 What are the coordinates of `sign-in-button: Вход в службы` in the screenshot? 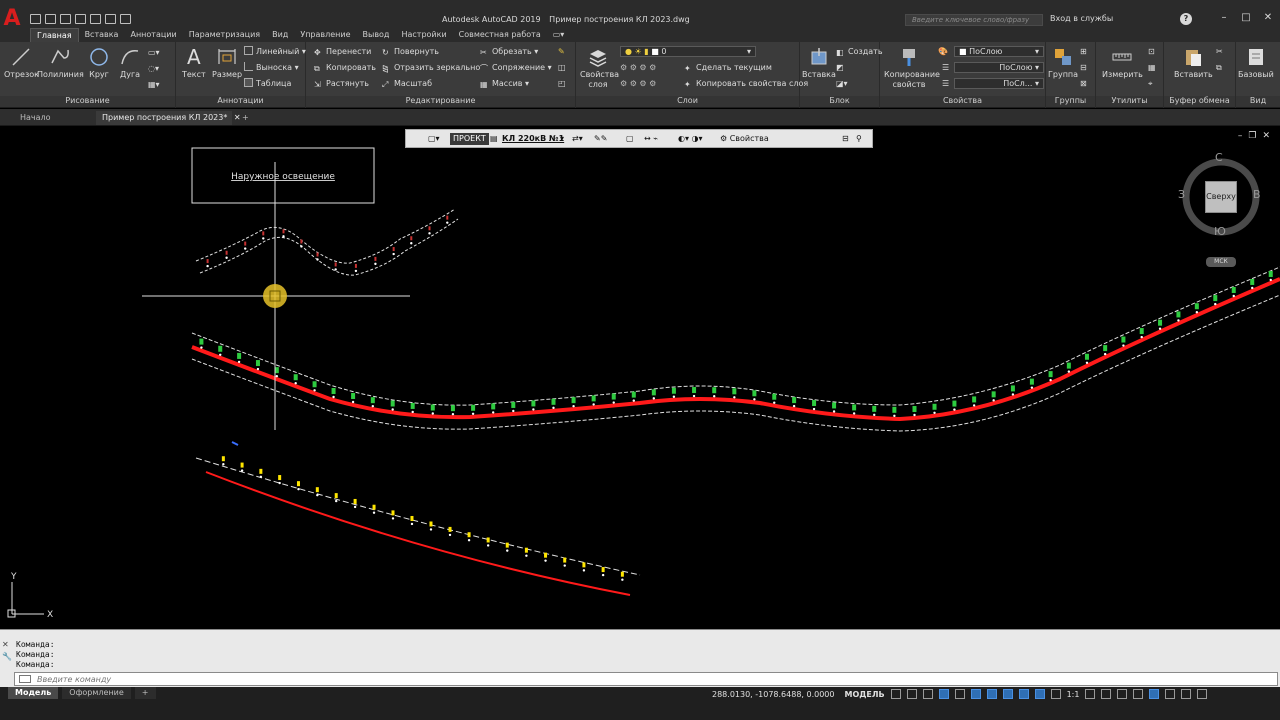 It's located at (1081, 18).